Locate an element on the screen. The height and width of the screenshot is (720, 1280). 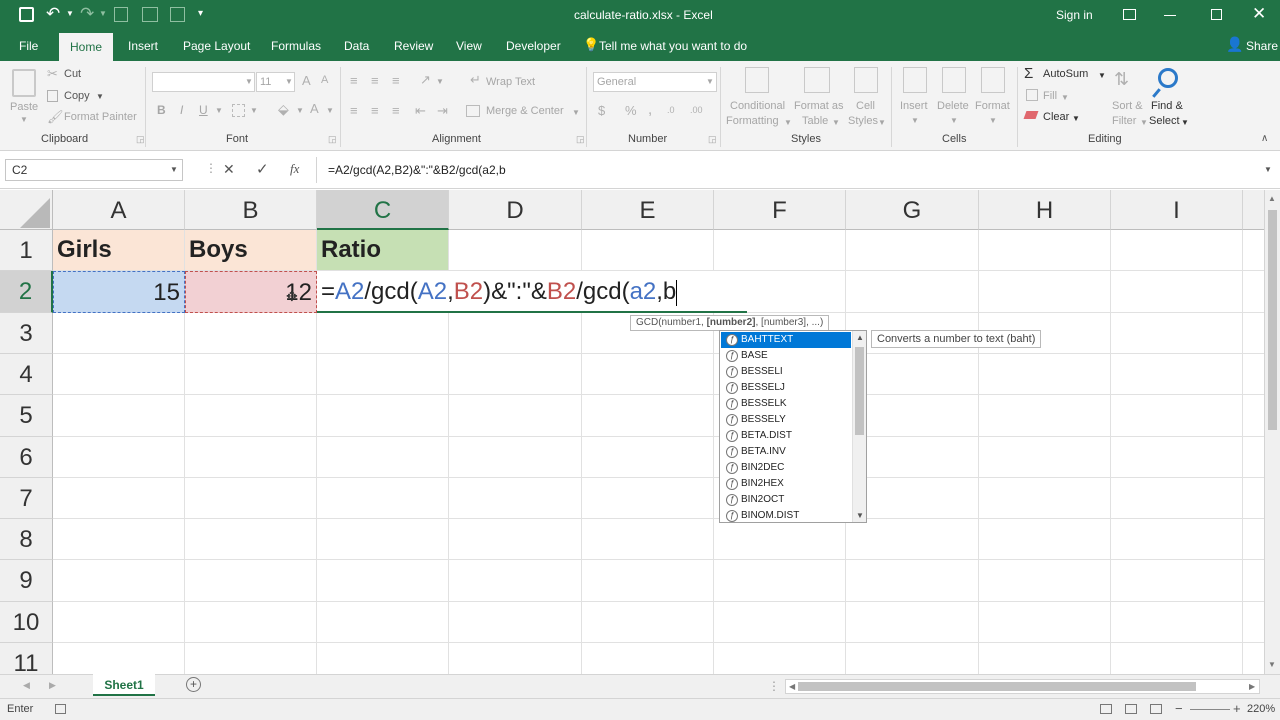
tell-me-box: Tell me what you want to do is located at coordinates (673, 46).